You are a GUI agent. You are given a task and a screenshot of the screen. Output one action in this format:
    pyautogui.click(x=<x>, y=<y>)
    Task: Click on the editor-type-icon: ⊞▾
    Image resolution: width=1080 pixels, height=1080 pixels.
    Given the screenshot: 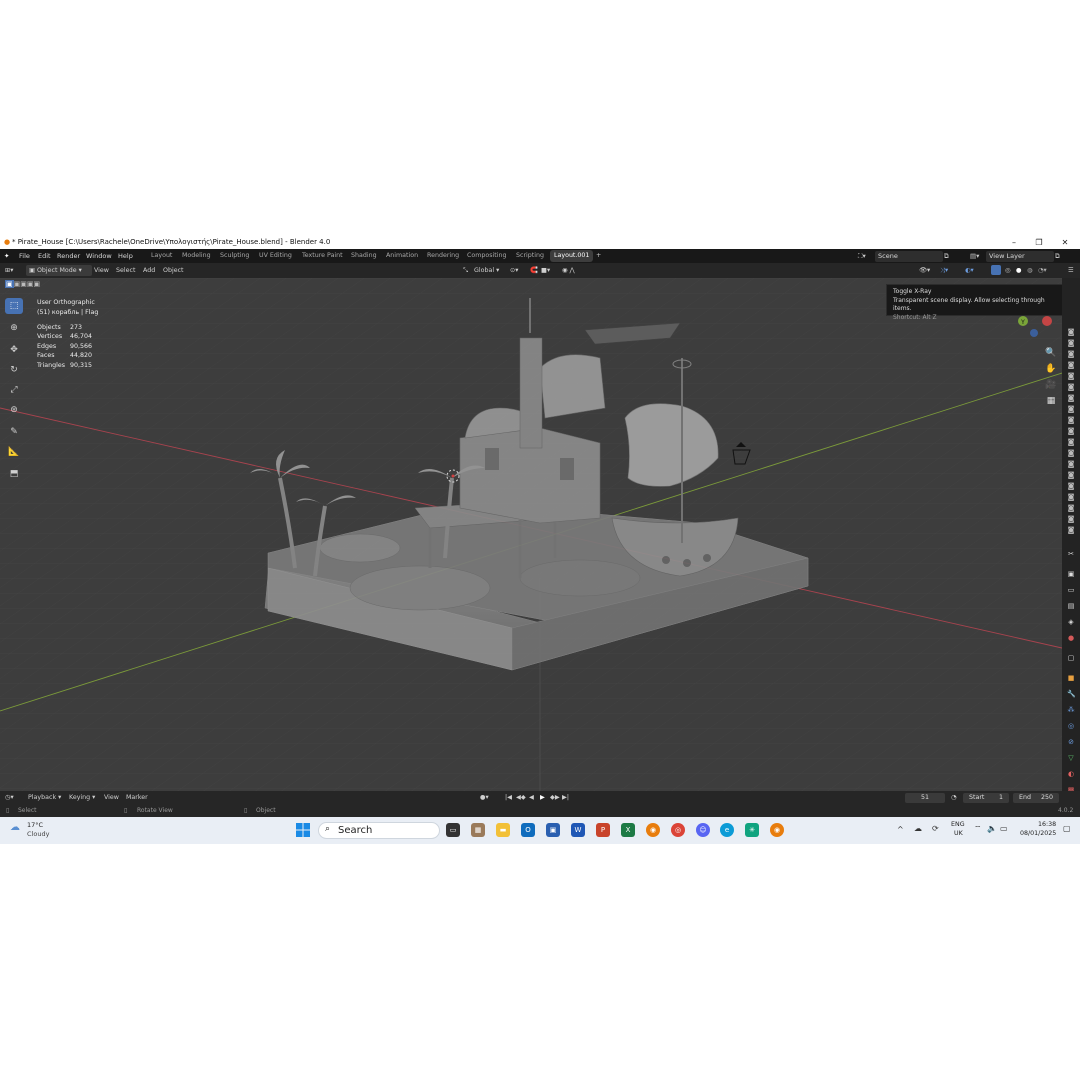 What is the action you would take?
    pyautogui.click(x=9, y=270)
    